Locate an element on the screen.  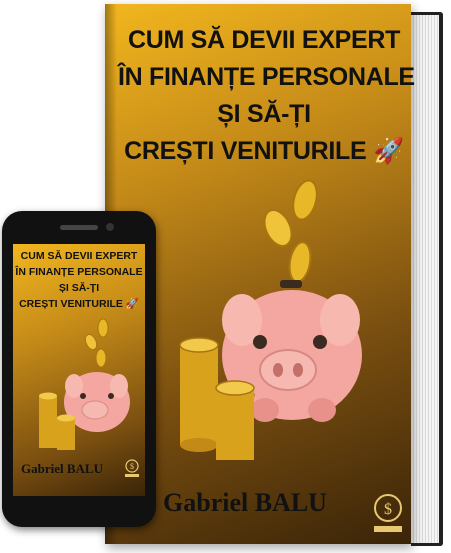
phone-title-line-4-text: CREȘTI VENITURILE is located at coordinates (71, 304).